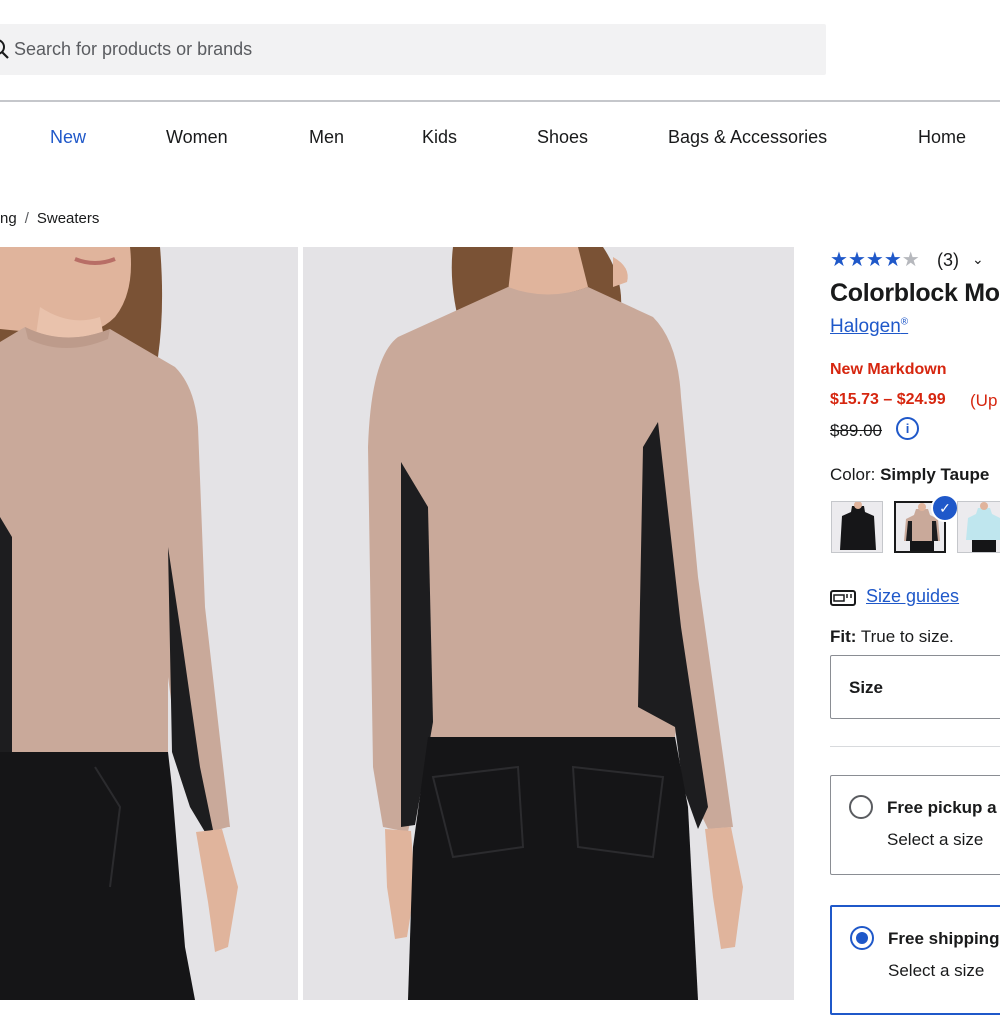 The width and height of the screenshot is (1000, 1015). I want to click on size-select-label: Size, so click(866, 687).